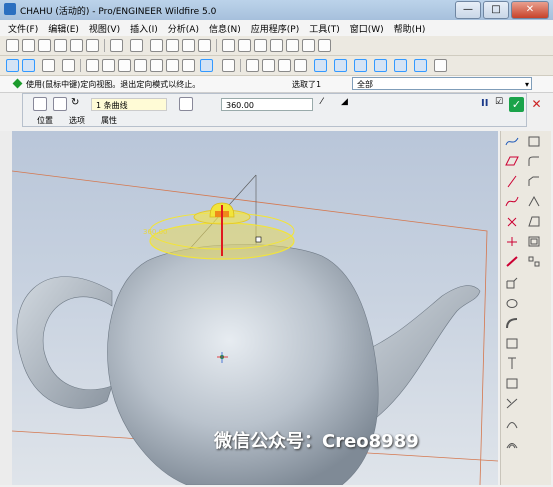 Image resolution: width=553 pixels, height=487 pixels. I want to click on tab-properties: 属性, so click(109, 120).